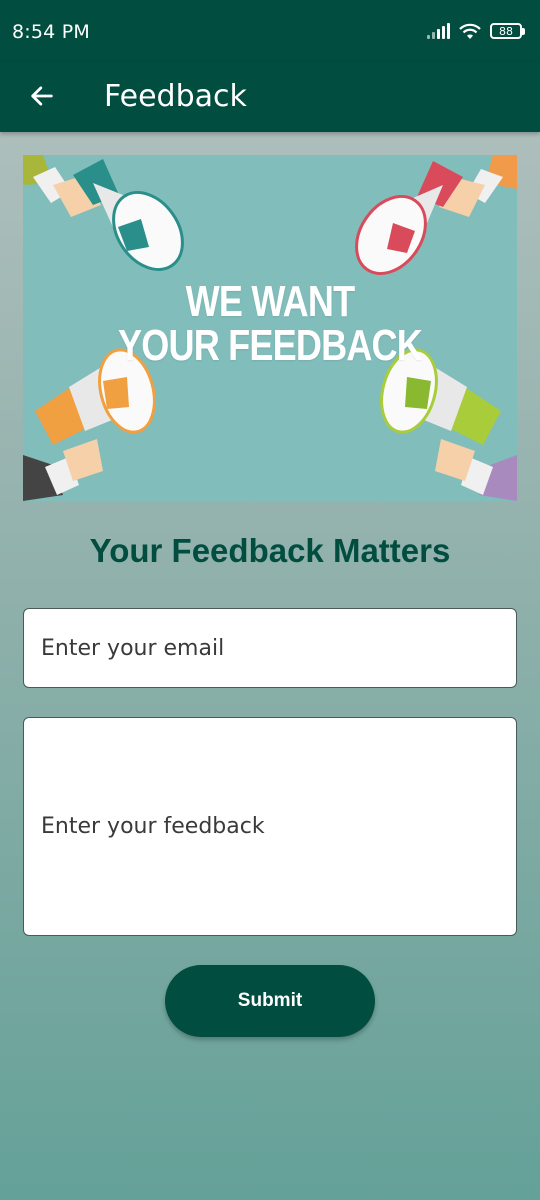 Image resolution: width=540 pixels, height=1200 pixels. Describe the element at coordinates (153, 826) in the screenshot. I see `feedback-placeholder: Enter your feedback` at that location.